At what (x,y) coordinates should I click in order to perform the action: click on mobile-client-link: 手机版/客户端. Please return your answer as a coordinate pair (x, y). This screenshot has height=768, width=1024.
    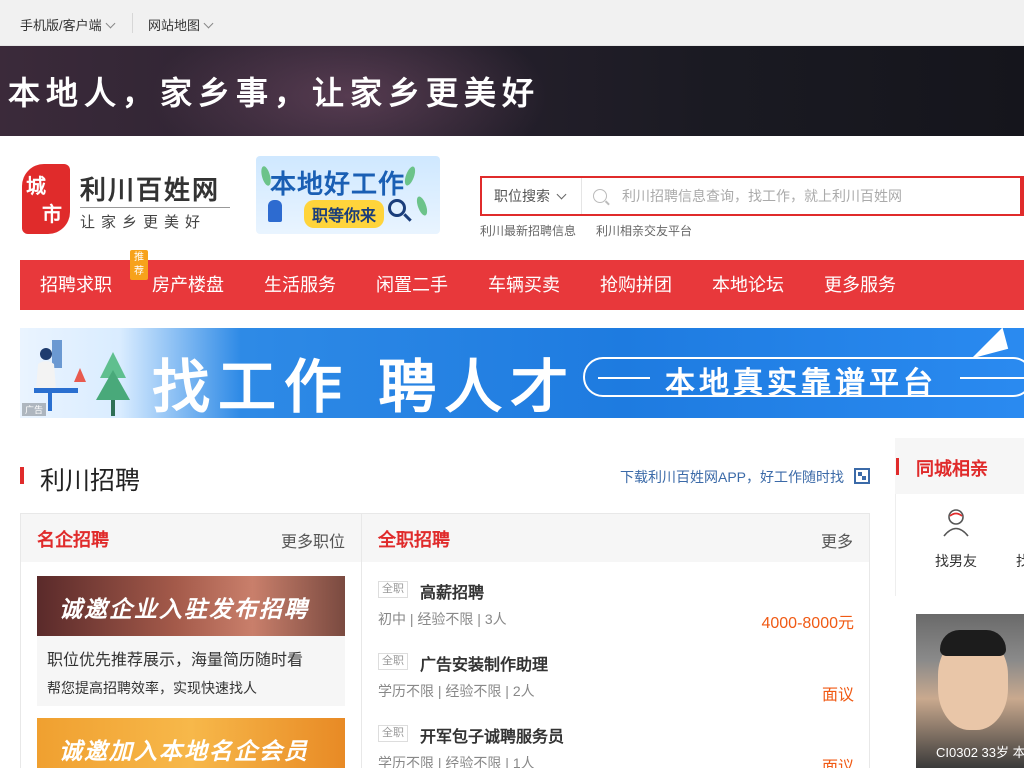
    Looking at the image, I should click on (68, 24).